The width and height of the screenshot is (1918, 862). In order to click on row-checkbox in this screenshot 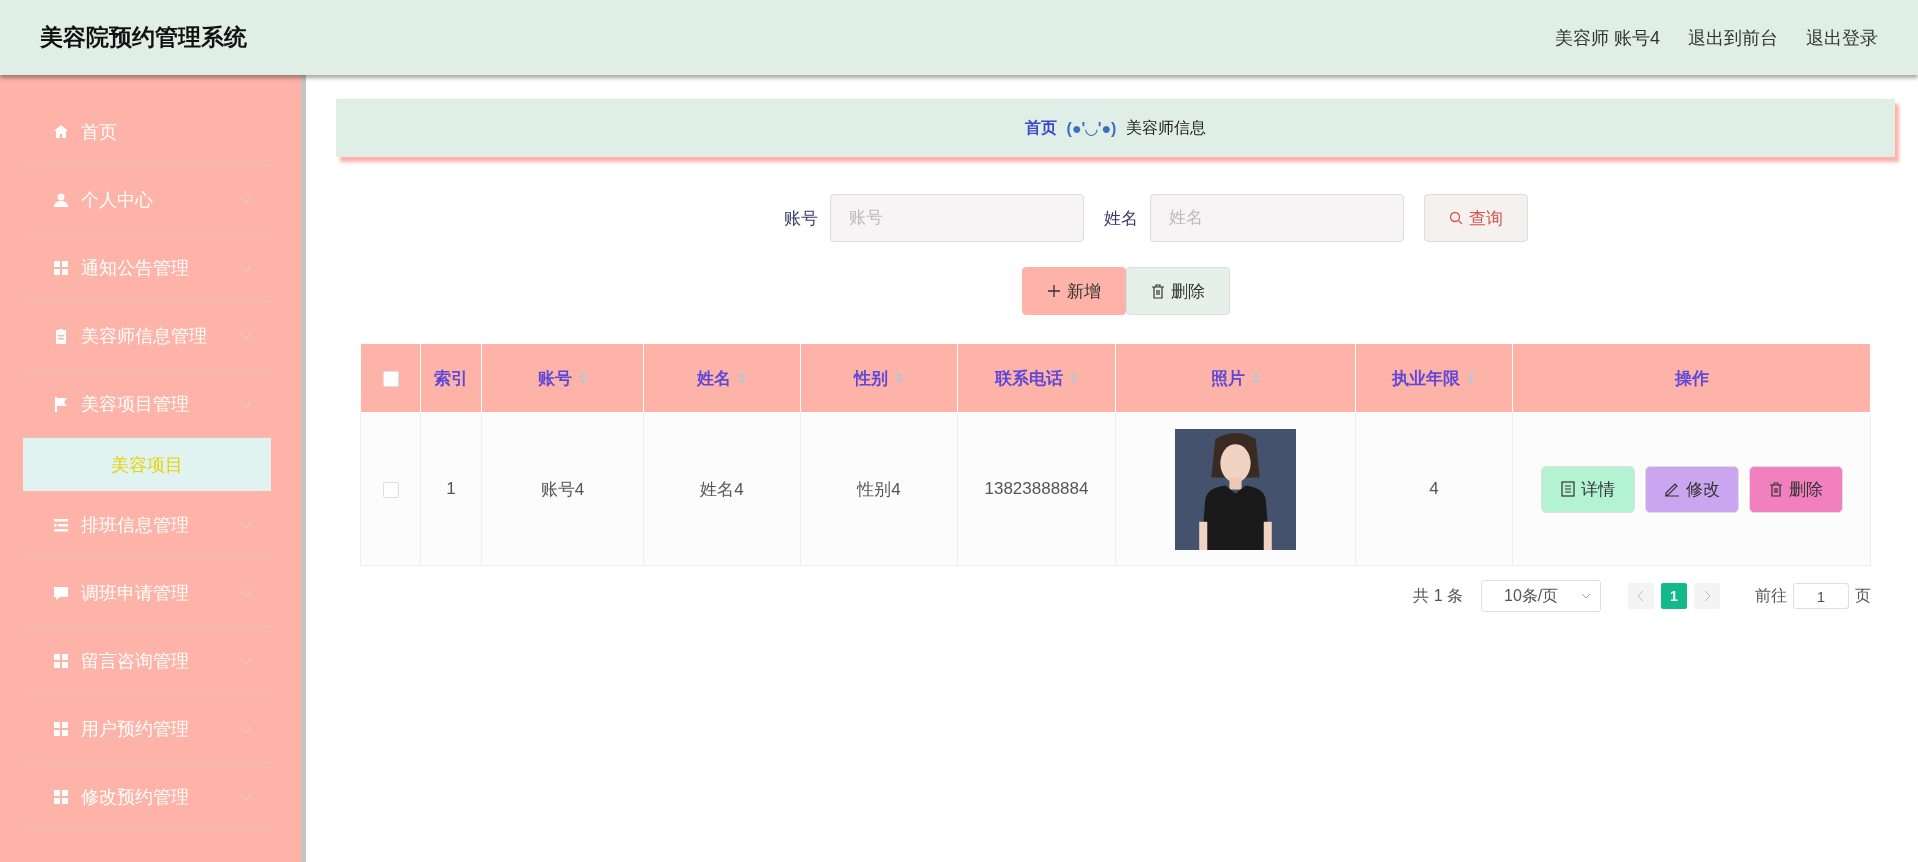, I will do `click(390, 489)`.